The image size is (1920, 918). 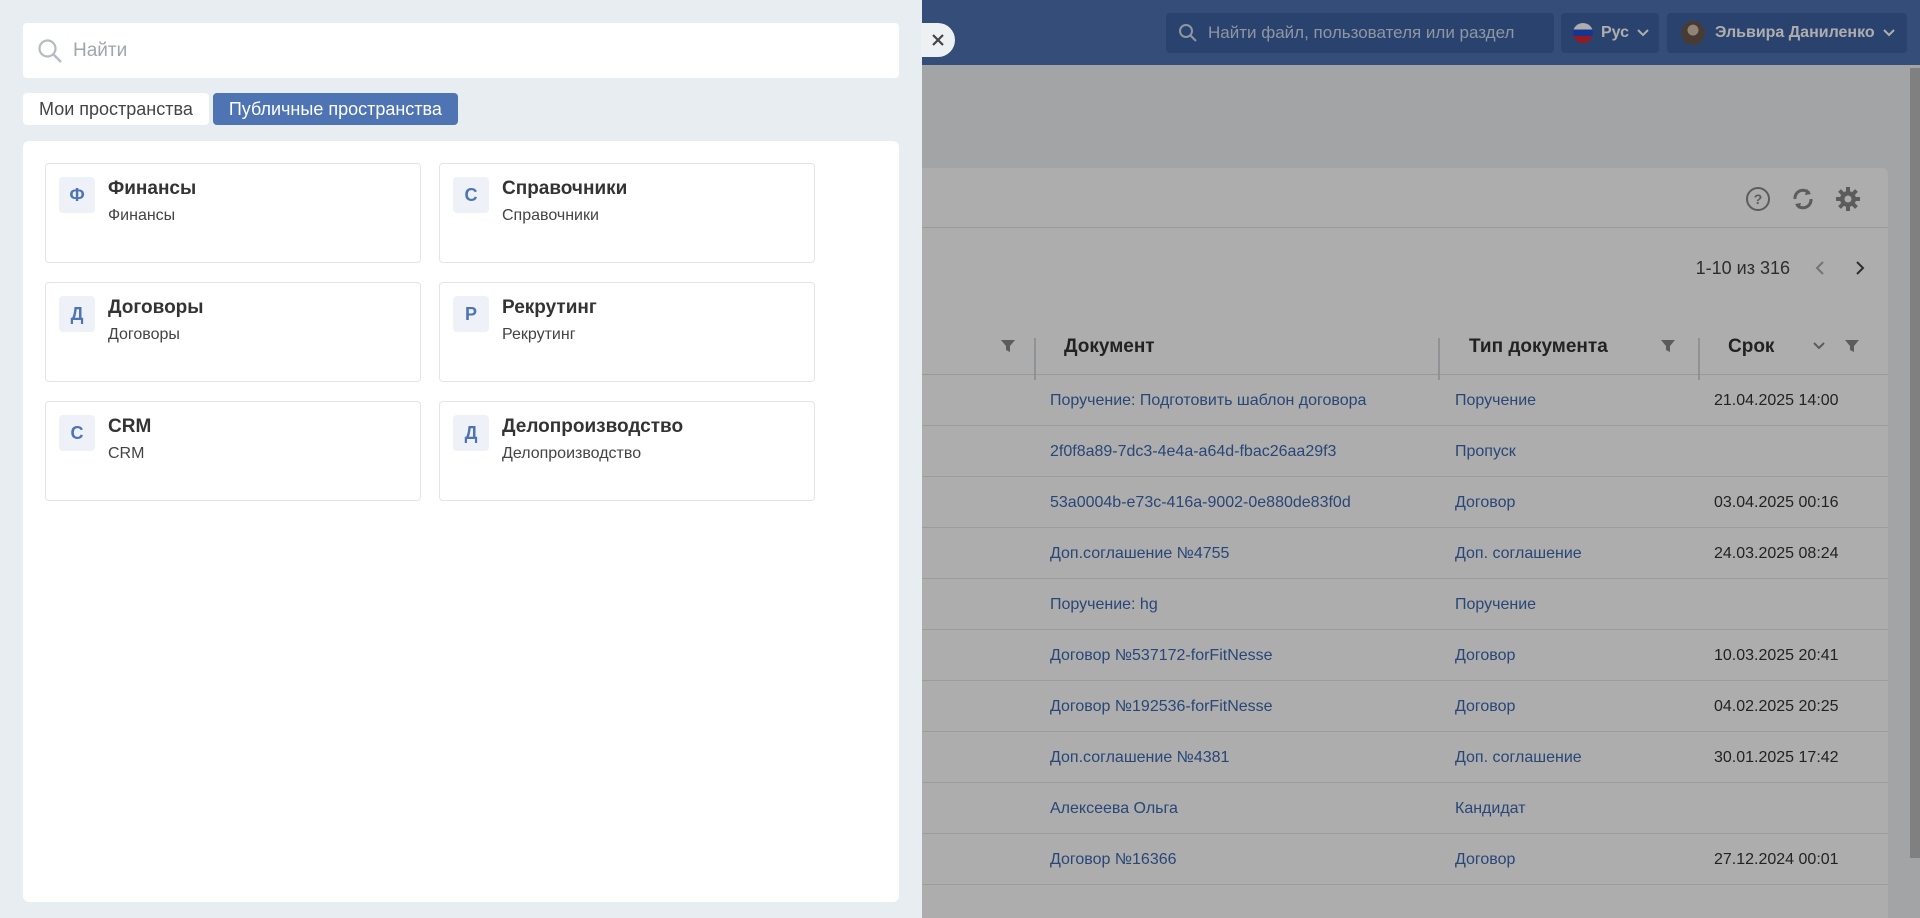 I want to click on close-icon, so click(x=938, y=40).